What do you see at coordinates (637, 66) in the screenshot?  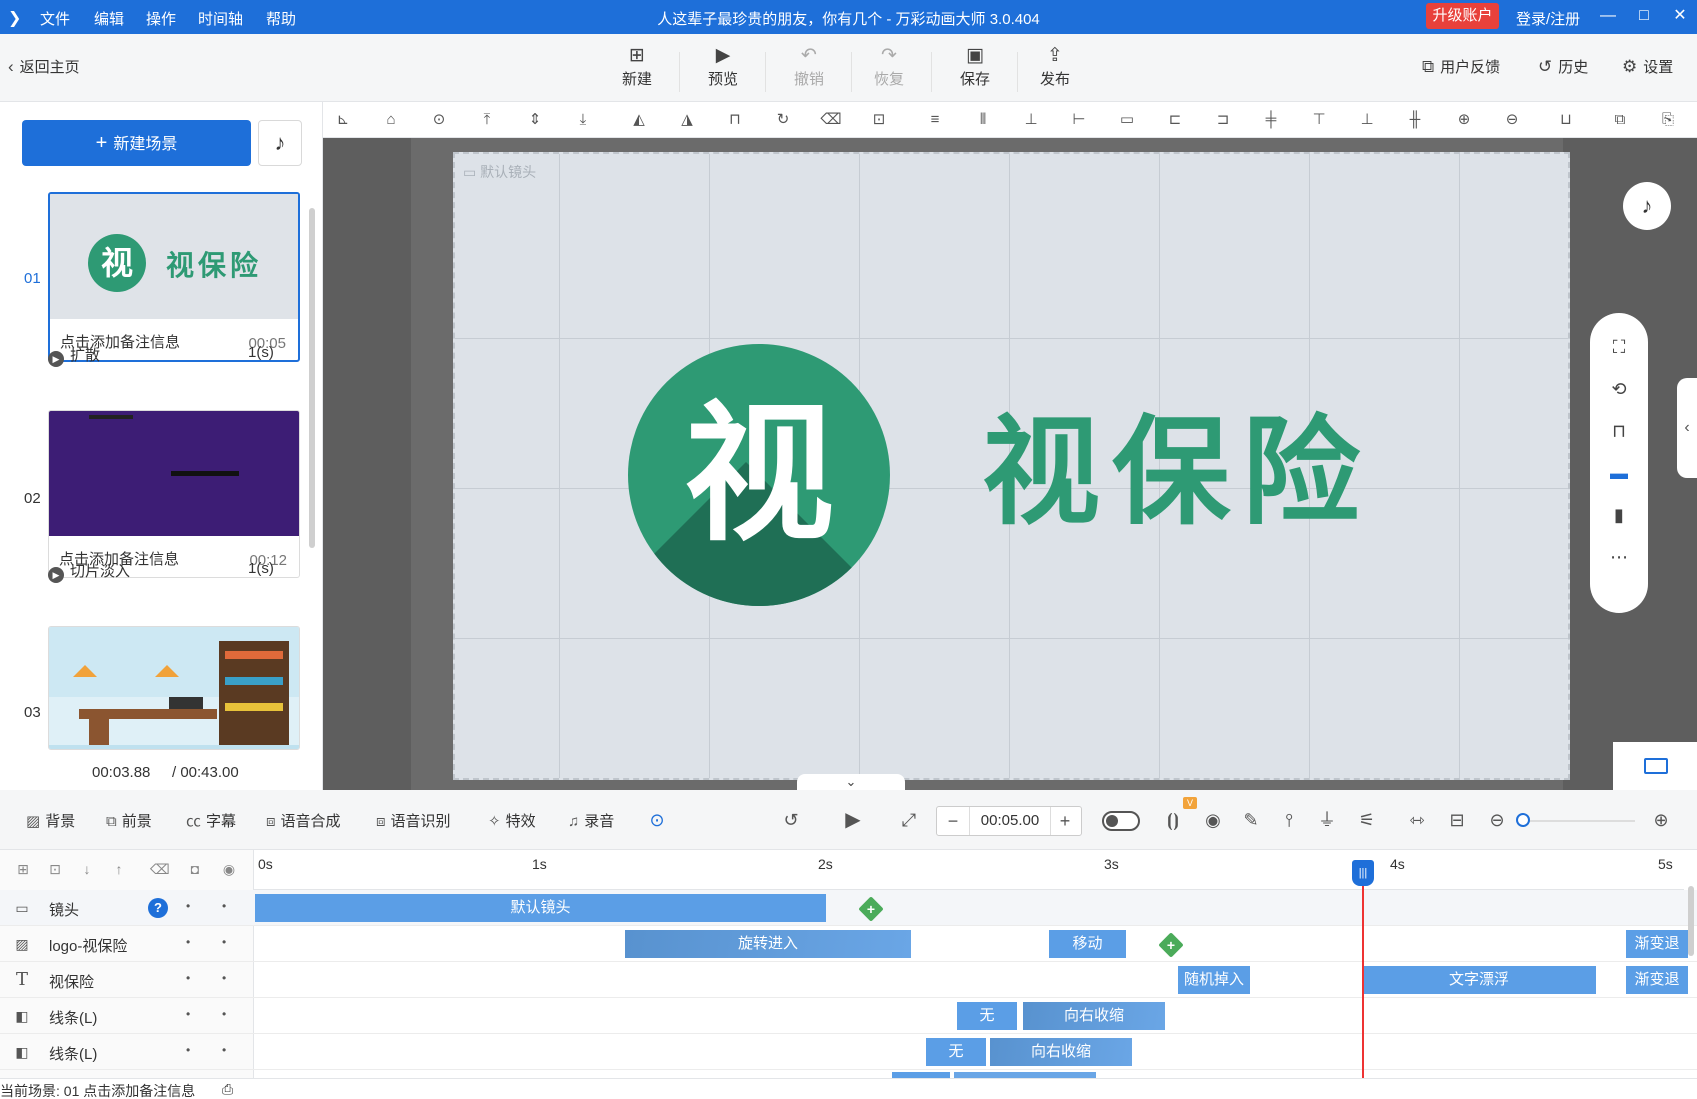 I see `new-button: ⊞ 新建` at bounding box center [637, 66].